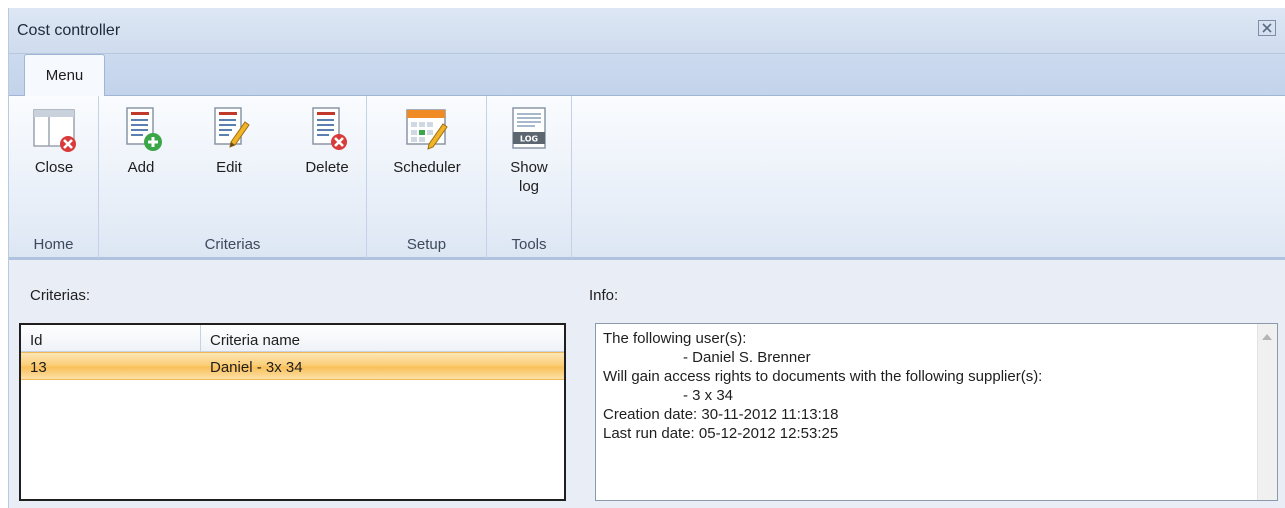  Describe the element at coordinates (529, 139) in the screenshot. I see `svg-text: LOG` at that location.